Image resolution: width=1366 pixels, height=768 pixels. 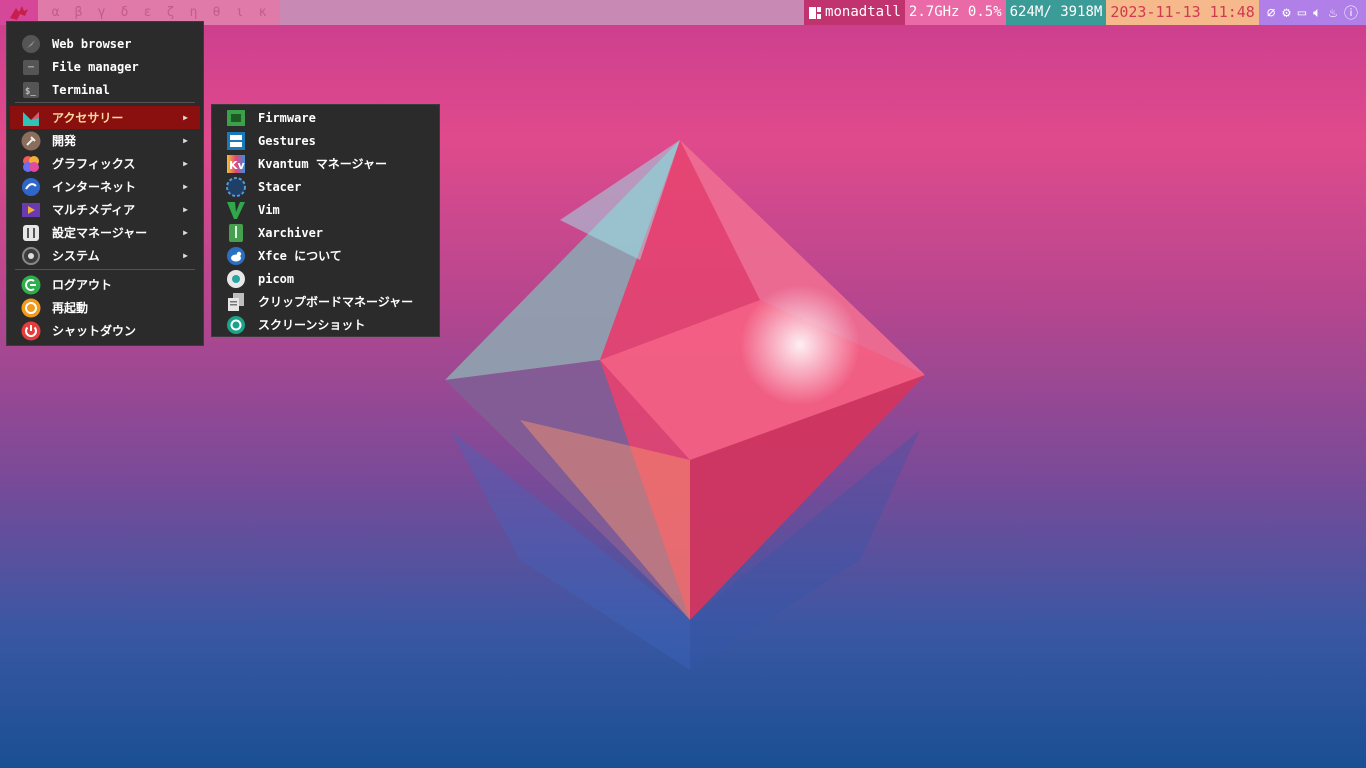 I want to click on clipboard-icon, so click(x=236, y=302).